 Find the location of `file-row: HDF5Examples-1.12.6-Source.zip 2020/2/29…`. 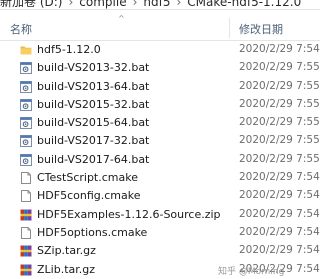

file-row: HDF5Examples-1.12.6-Source.zip 2020/2/29… is located at coordinates (160, 215).